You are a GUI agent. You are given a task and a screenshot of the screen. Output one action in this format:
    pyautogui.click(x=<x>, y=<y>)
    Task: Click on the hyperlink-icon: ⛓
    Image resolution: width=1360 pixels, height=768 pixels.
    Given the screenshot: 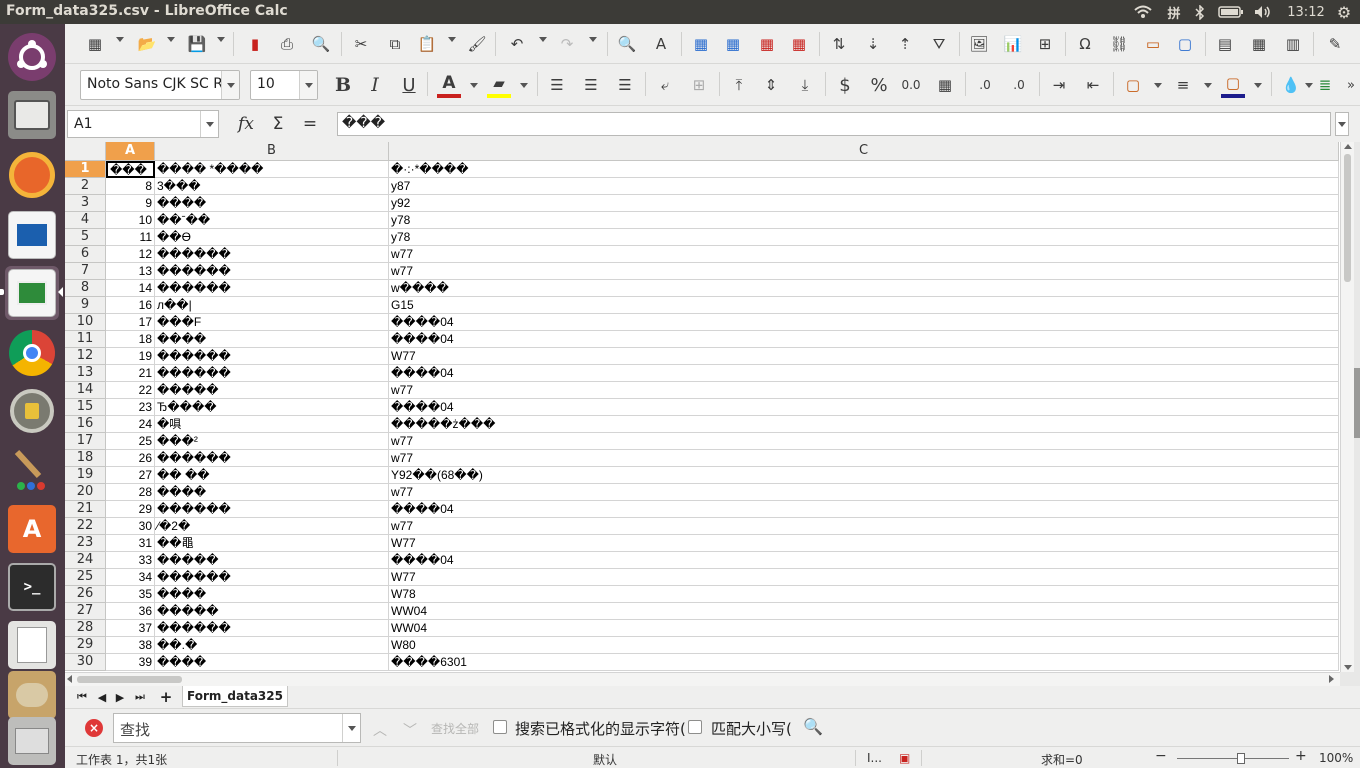 What is the action you would take?
    pyautogui.click(x=1119, y=44)
    